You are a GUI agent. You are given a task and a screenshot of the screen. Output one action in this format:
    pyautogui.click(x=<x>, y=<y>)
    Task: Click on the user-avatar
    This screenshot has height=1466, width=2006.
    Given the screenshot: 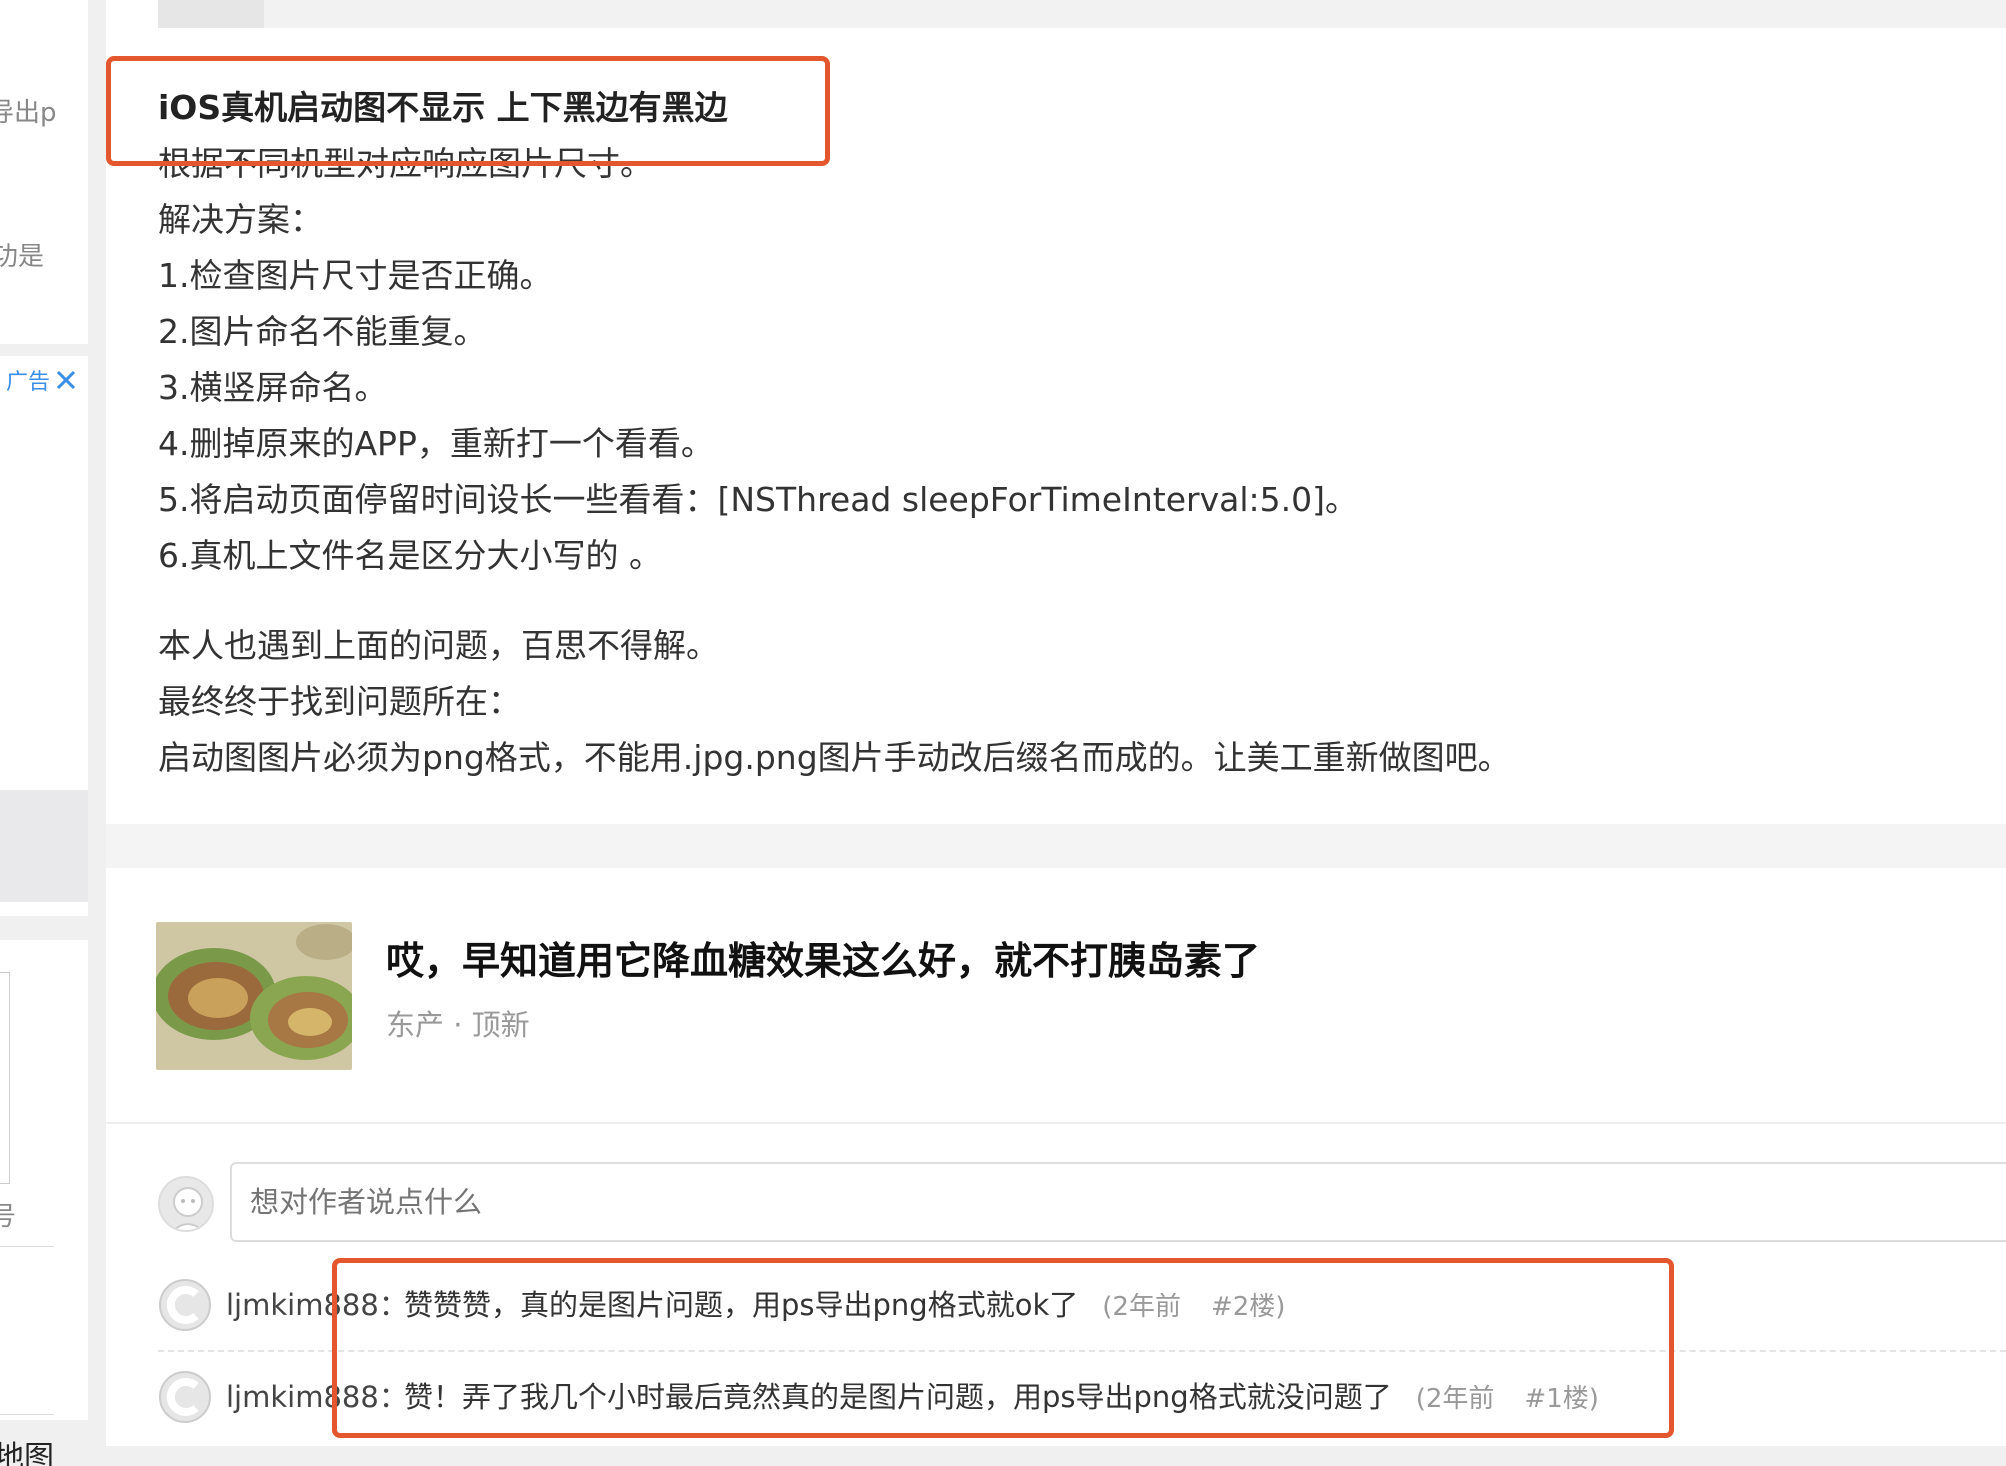 What is the action you would take?
    pyautogui.click(x=186, y=1204)
    